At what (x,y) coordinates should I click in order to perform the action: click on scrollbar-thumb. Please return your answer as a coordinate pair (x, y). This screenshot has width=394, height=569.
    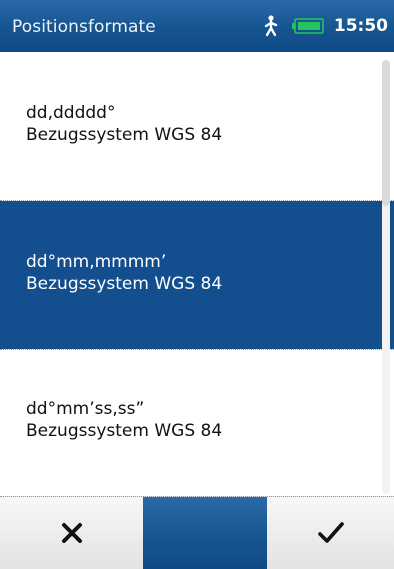
    Looking at the image, I should click on (386, 133).